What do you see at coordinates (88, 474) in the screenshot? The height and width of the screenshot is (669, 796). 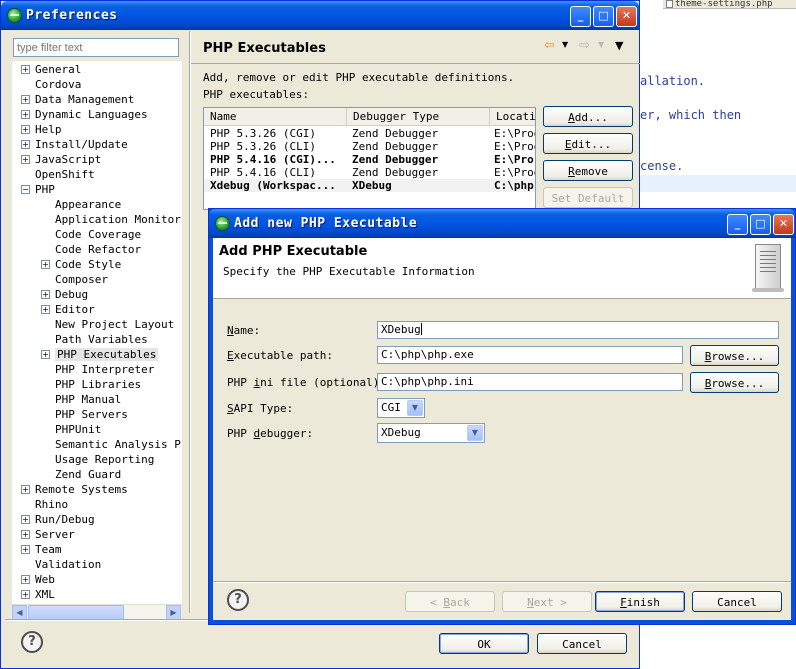 I see `tree-item-zend-guard: Zend Guard` at bounding box center [88, 474].